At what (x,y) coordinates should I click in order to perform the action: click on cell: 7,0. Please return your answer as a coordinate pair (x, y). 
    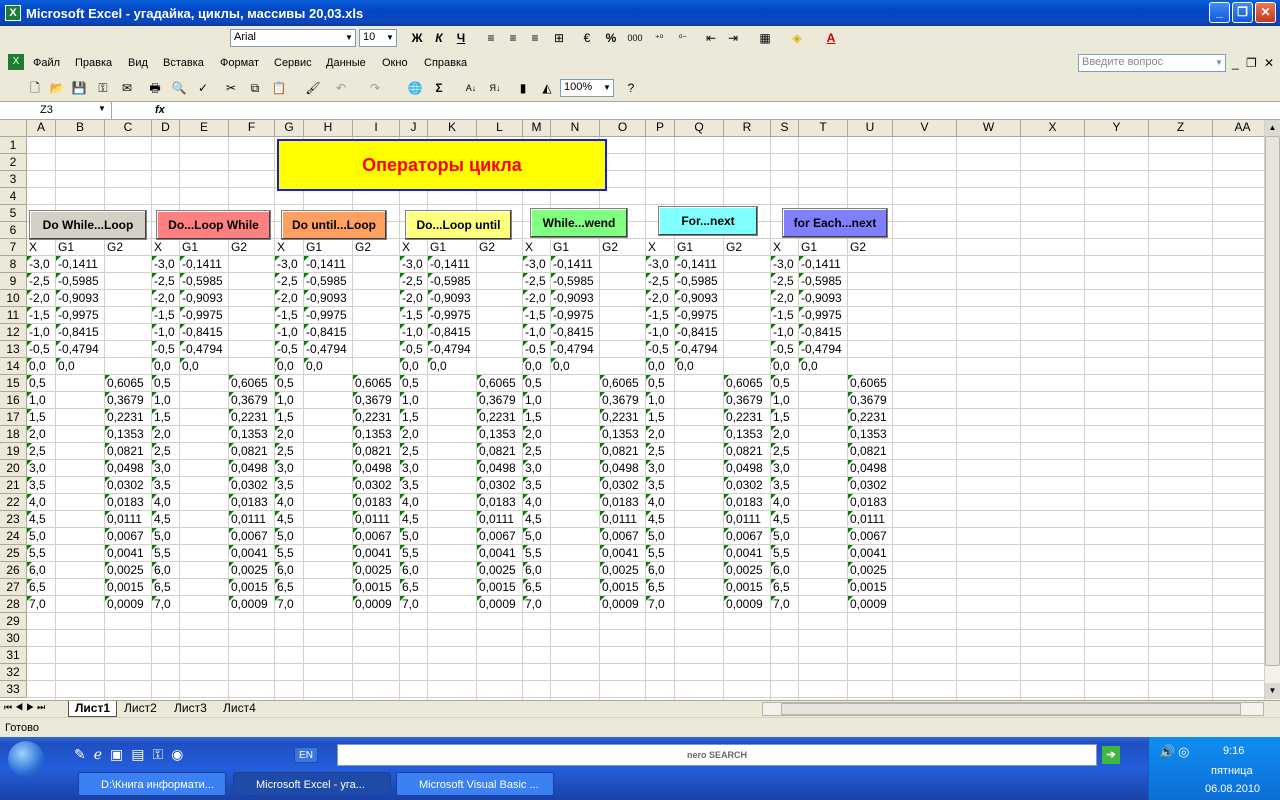
    Looking at the image, I should click on (36, 604).